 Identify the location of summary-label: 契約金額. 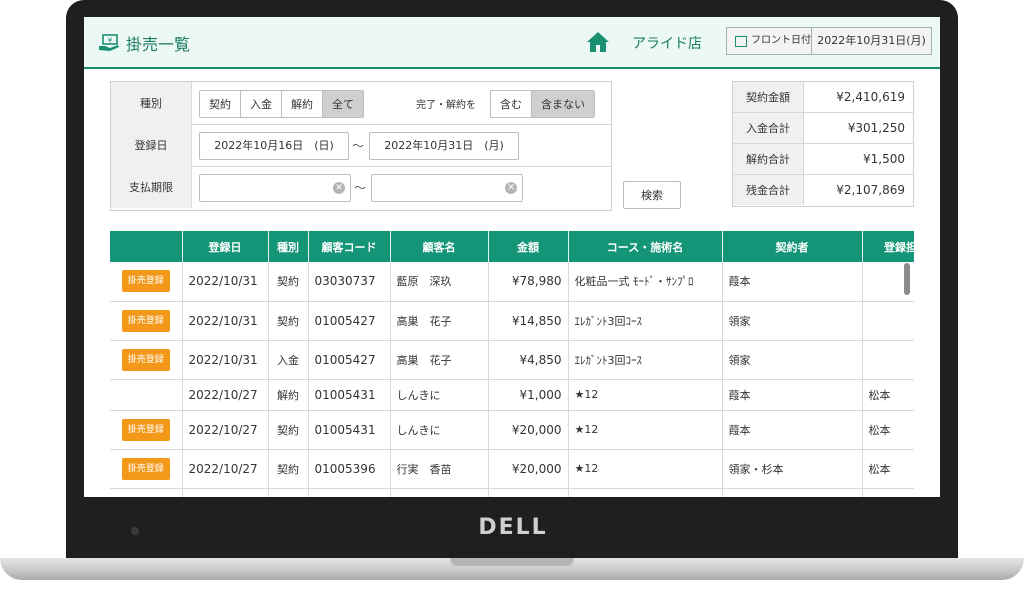
(768, 97).